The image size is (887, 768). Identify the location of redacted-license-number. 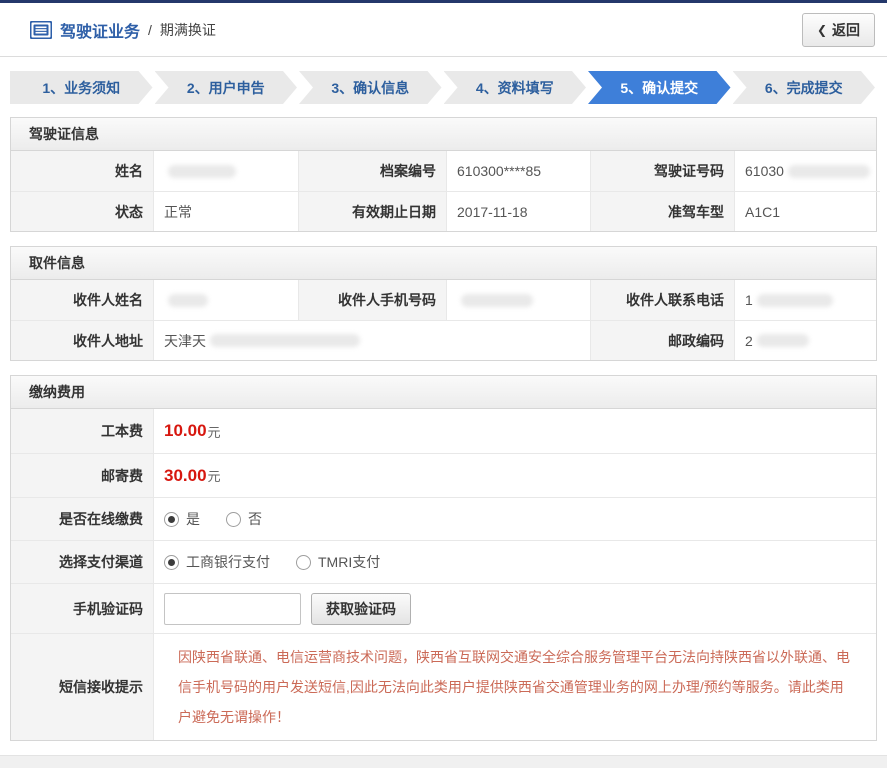
(828, 171).